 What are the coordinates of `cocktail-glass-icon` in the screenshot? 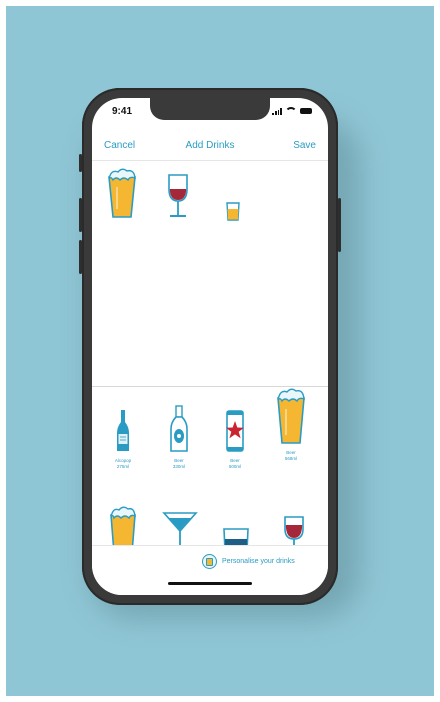 It's located at (180, 528).